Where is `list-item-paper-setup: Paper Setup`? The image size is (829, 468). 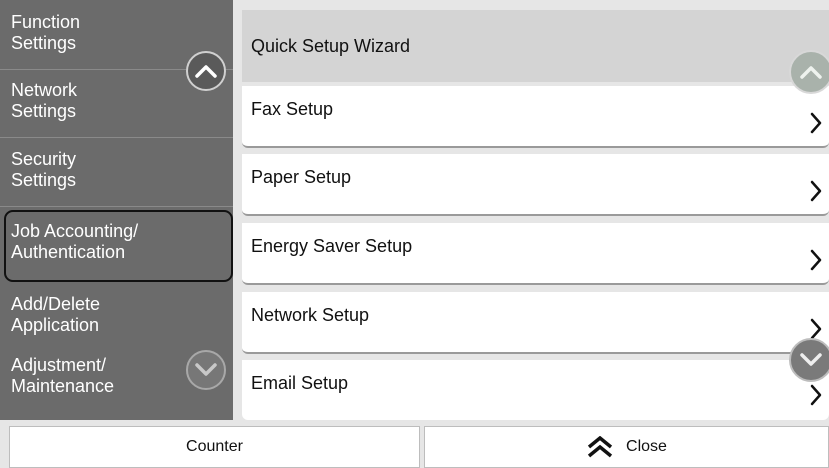
list-item-paper-setup: Paper Setup is located at coordinates (535, 185).